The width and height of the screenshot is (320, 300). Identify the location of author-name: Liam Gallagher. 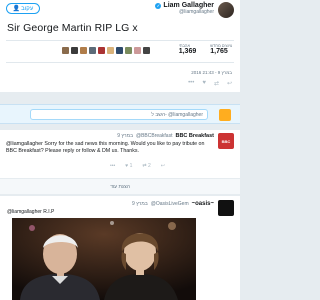
(188, 5).